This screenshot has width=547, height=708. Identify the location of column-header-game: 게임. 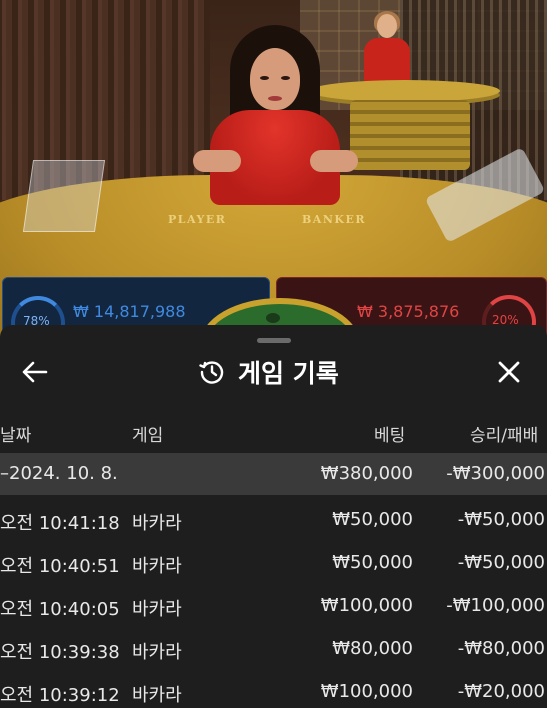
(147, 433).